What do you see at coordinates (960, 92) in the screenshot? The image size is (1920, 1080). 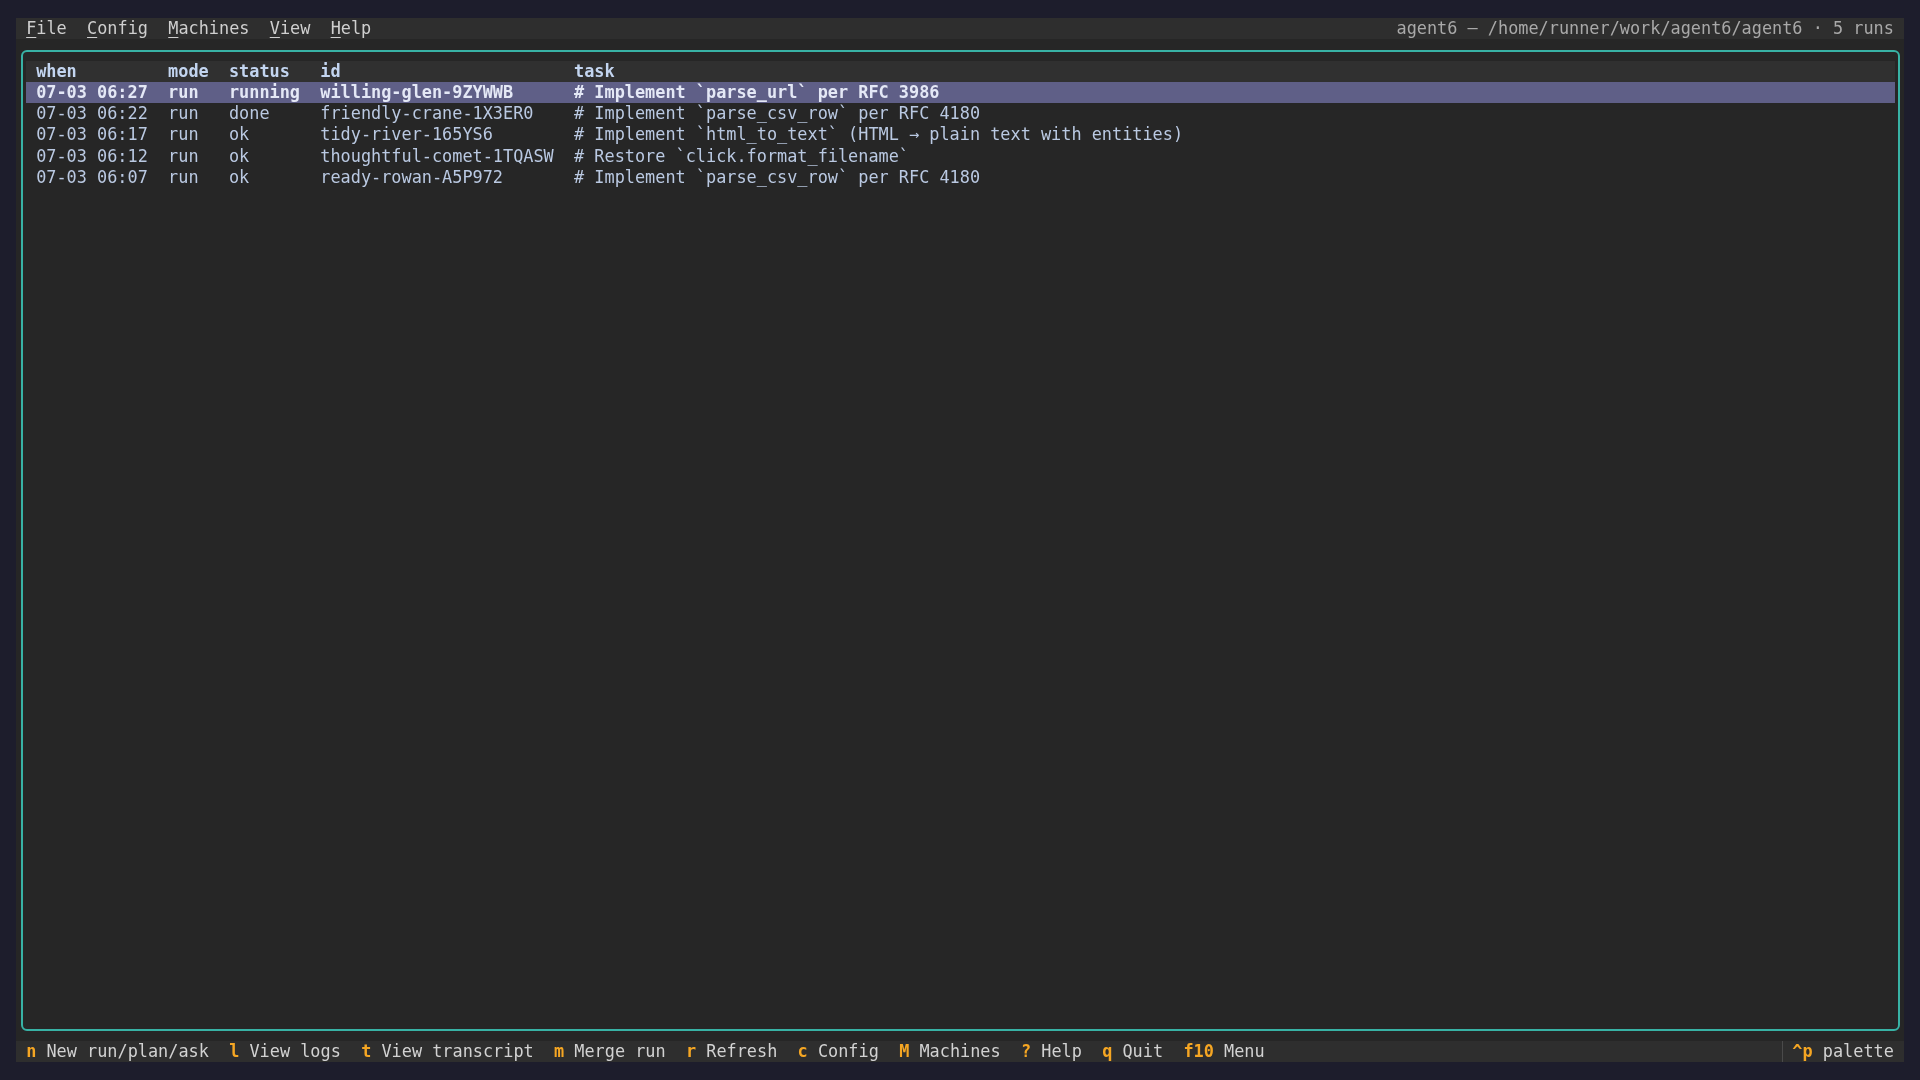 I see `table-row: 07-03 06:27 run running willing-glen-9ZYWWB # Implement `parse_url` per RFC 3986` at bounding box center [960, 92].